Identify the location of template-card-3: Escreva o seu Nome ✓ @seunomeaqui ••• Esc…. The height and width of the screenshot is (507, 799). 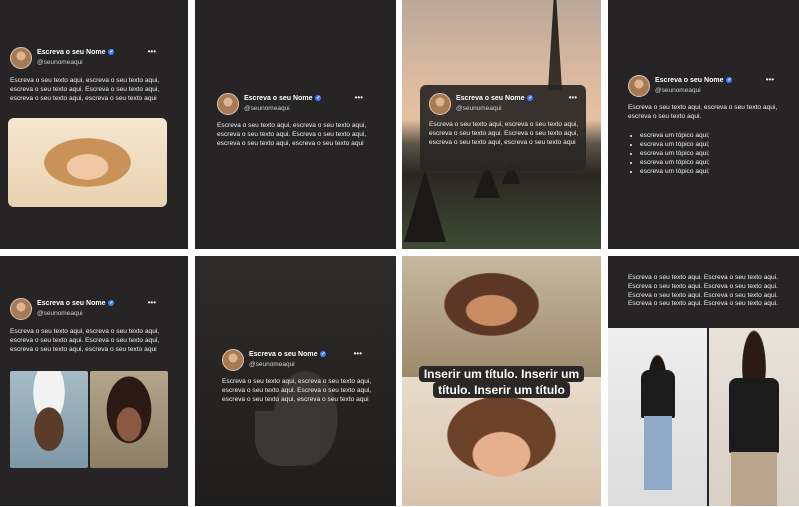
(501, 124).